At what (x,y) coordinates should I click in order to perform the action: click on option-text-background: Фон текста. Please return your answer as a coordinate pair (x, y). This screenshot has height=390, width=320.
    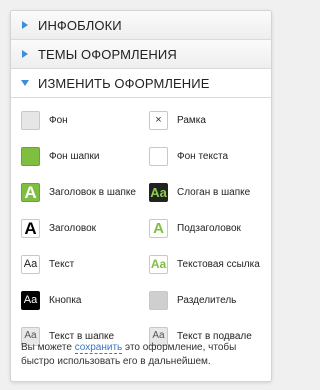
    Looking at the image, I should click on (209, 156).